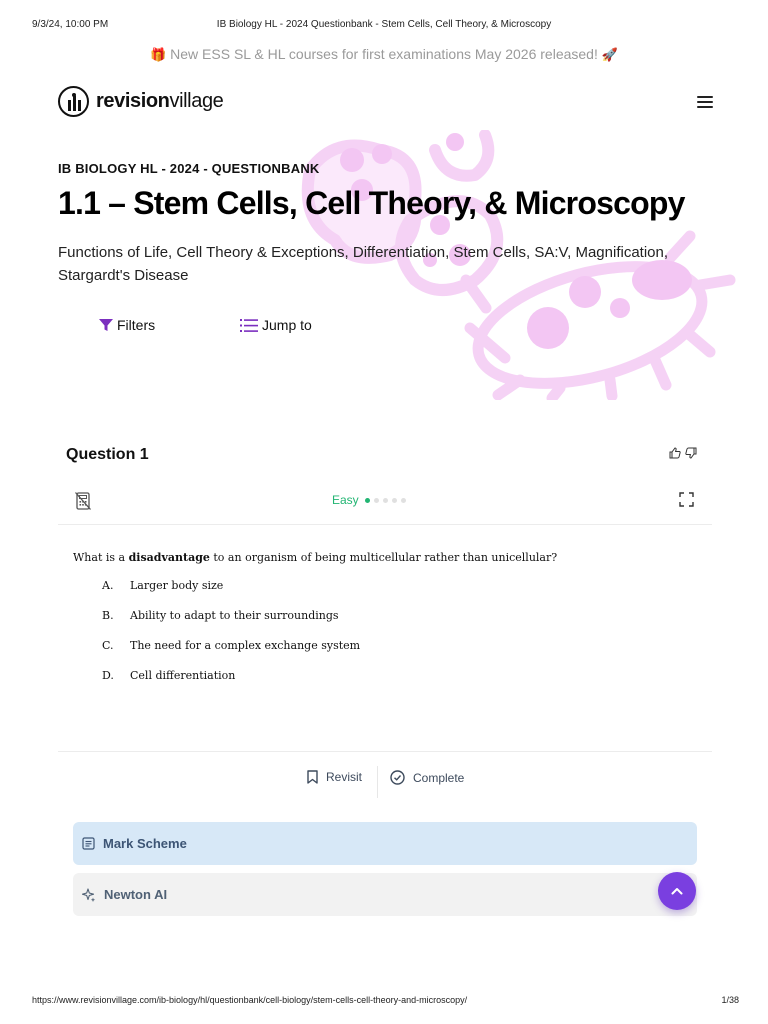 Image resolution: width=768 pixels, height=1024 pixels. I want to click on sparkle-icon, so click(89, 894).